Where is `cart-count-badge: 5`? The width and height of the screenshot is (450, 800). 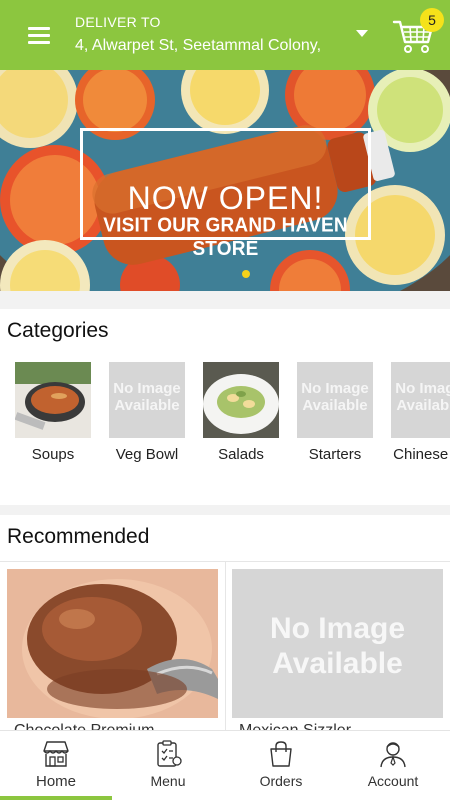 cart-count-badge: 5 is located at coordinates (432, 20).